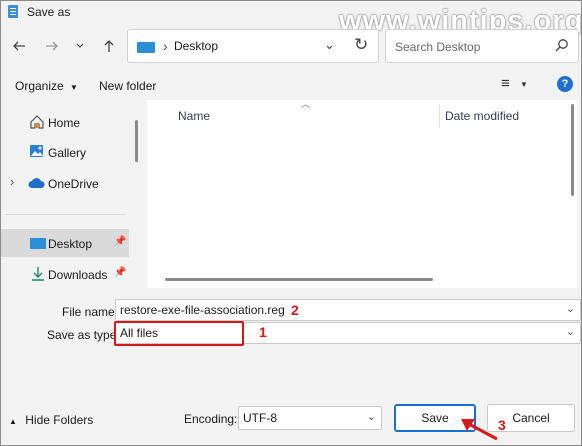  I want to click on file-name-label: File name:, so click(90, 312).